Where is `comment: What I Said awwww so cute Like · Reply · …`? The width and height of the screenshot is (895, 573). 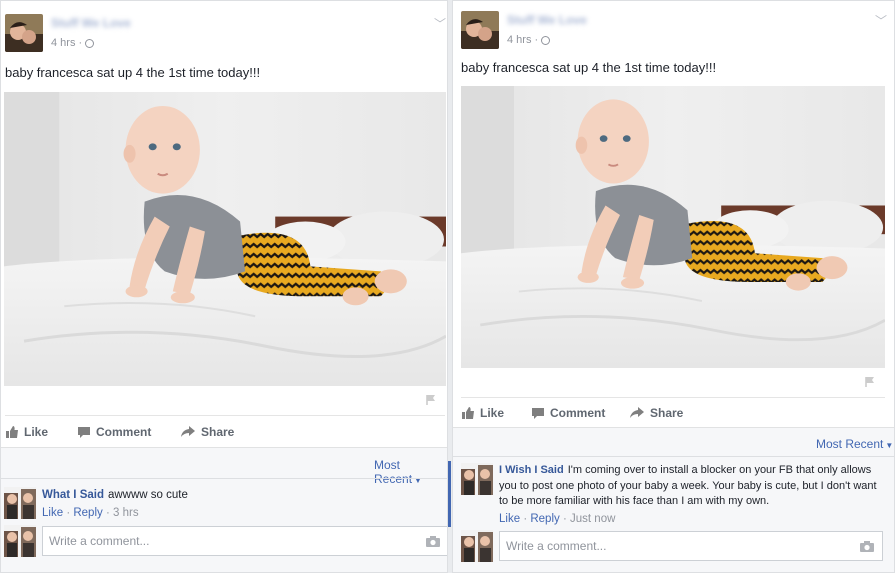
comment: What I Said awwww so cute Like · Reply · … is located at coordinates (224, 504).